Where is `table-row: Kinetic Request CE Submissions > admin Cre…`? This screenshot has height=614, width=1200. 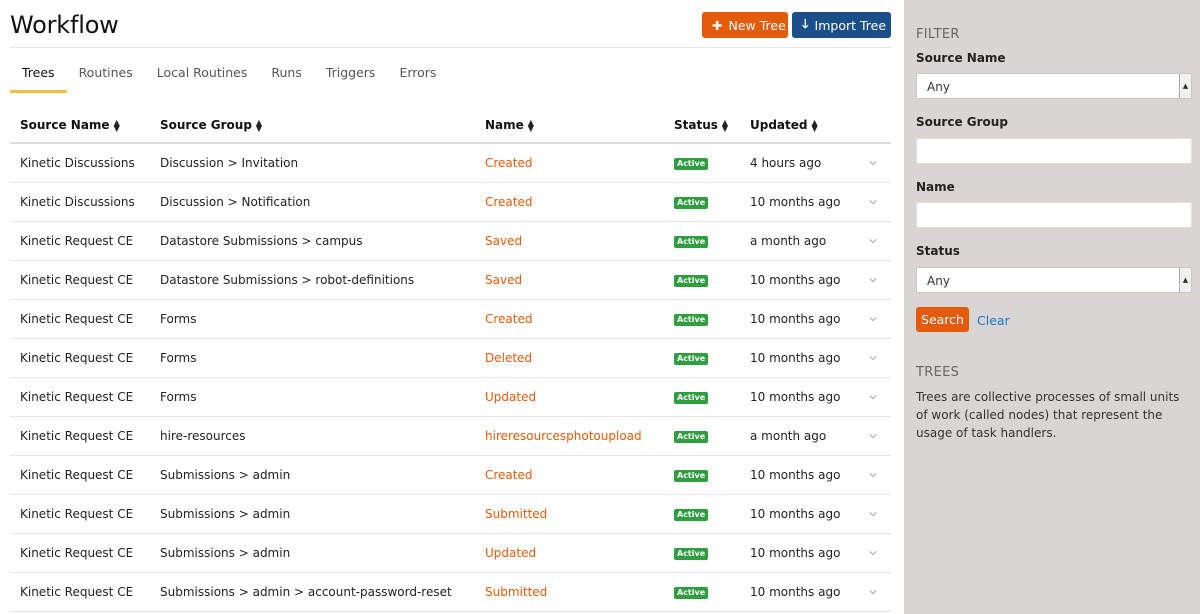
table-row: Kinetic Request CE Submissions > admin Cre… is located at coordinates (450, 475).